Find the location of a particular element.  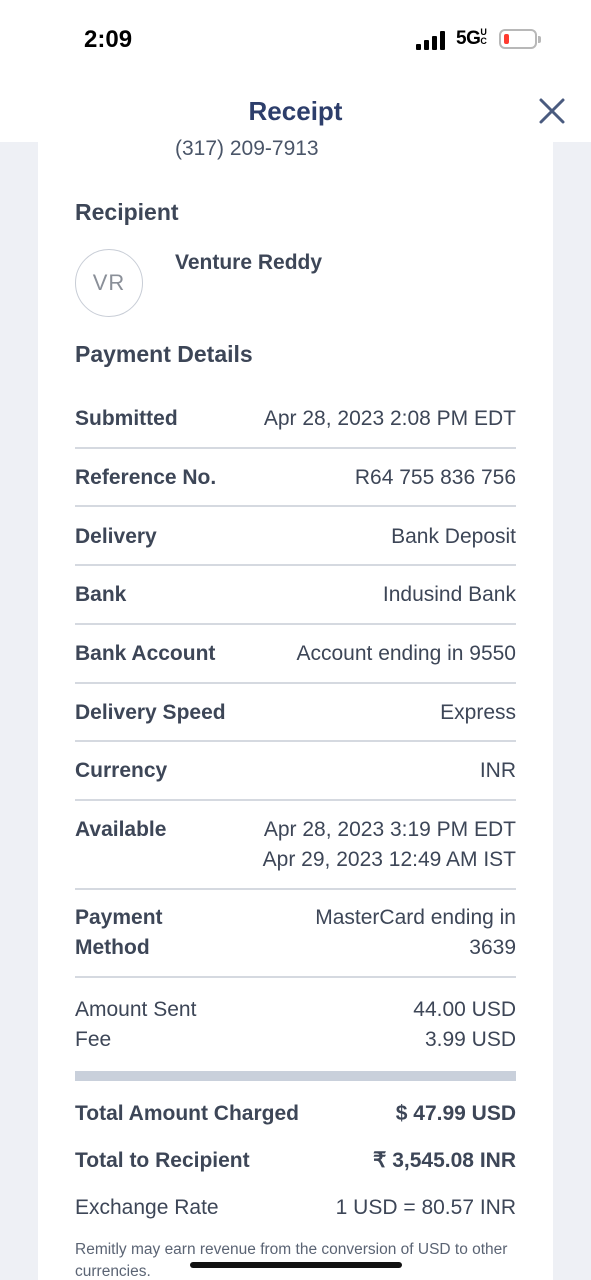

payment-method-value-line2: 3639 is located at coordinates (492, 947).